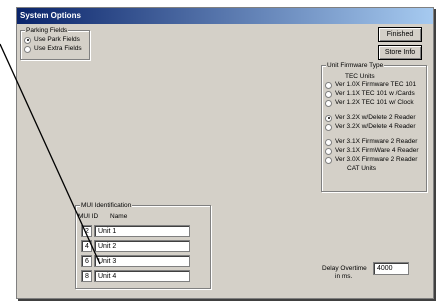 This screenshot has height=302, width=440. I want to click on unit-name-field: Unit 1, so click(142, 231).